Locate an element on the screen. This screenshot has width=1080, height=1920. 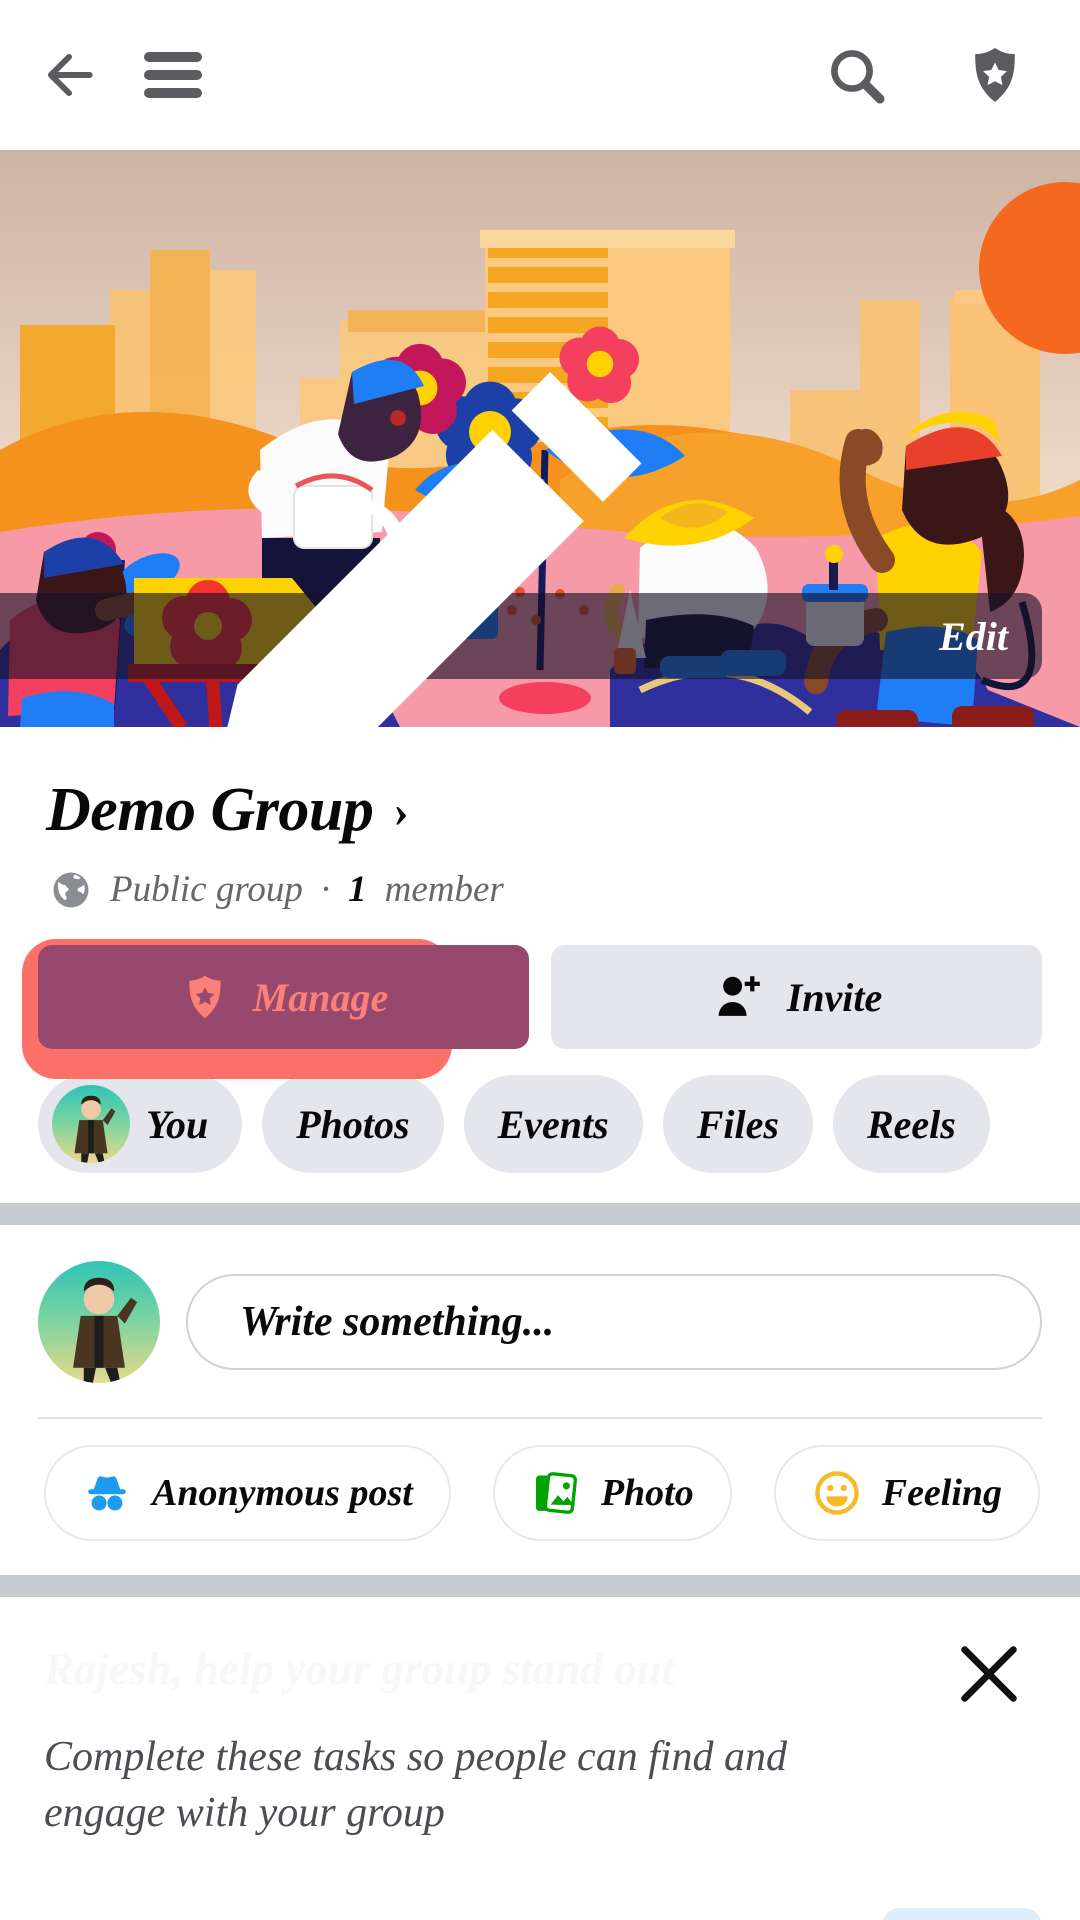
chip-events: Events is located at coordinates (553, 1124).